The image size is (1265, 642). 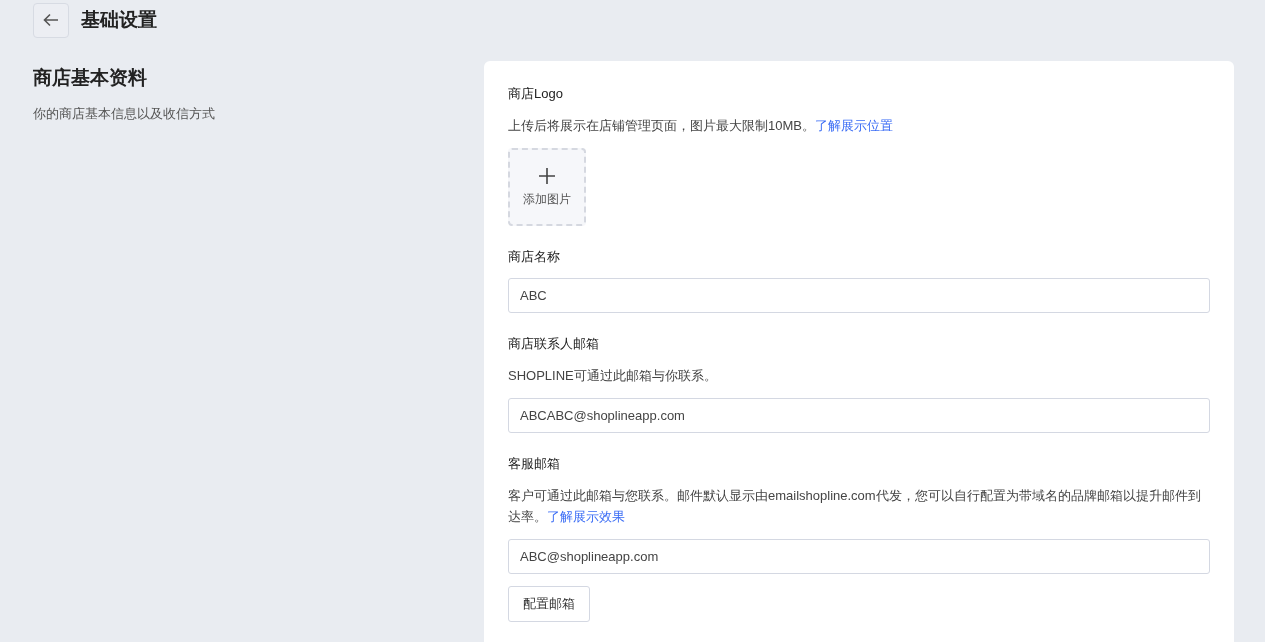 What do you see at coordinates (534, 464) in the screenshot?
I see `field-label: 客服邮箱` at bounding box center [534, 464].